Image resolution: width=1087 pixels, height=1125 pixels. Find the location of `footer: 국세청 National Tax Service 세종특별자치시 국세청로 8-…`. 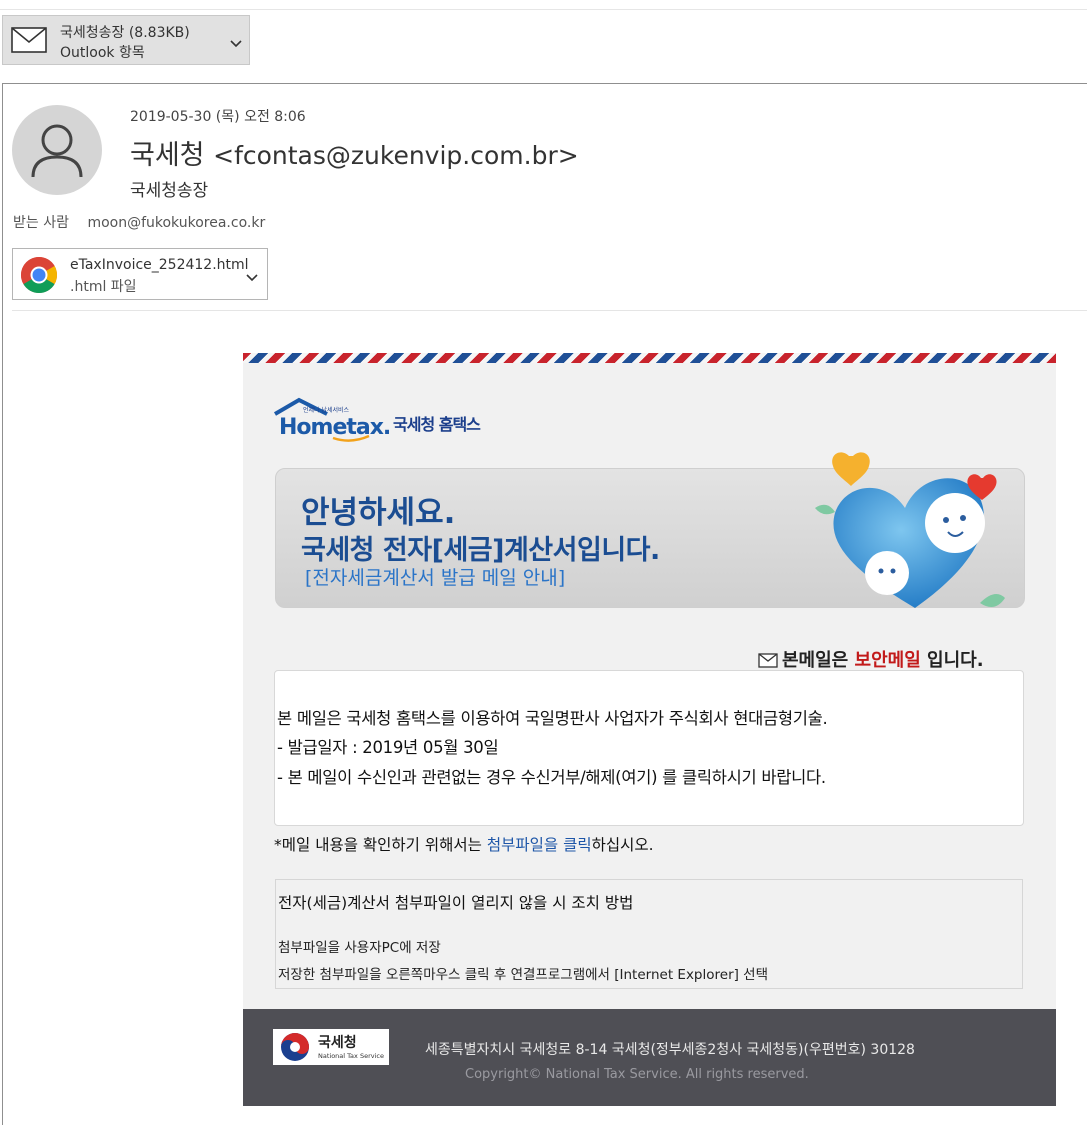

footer: 국세청 National Tax Service 세종특별자치시 국세청로 8-… is located at coordinates (649, 1057).